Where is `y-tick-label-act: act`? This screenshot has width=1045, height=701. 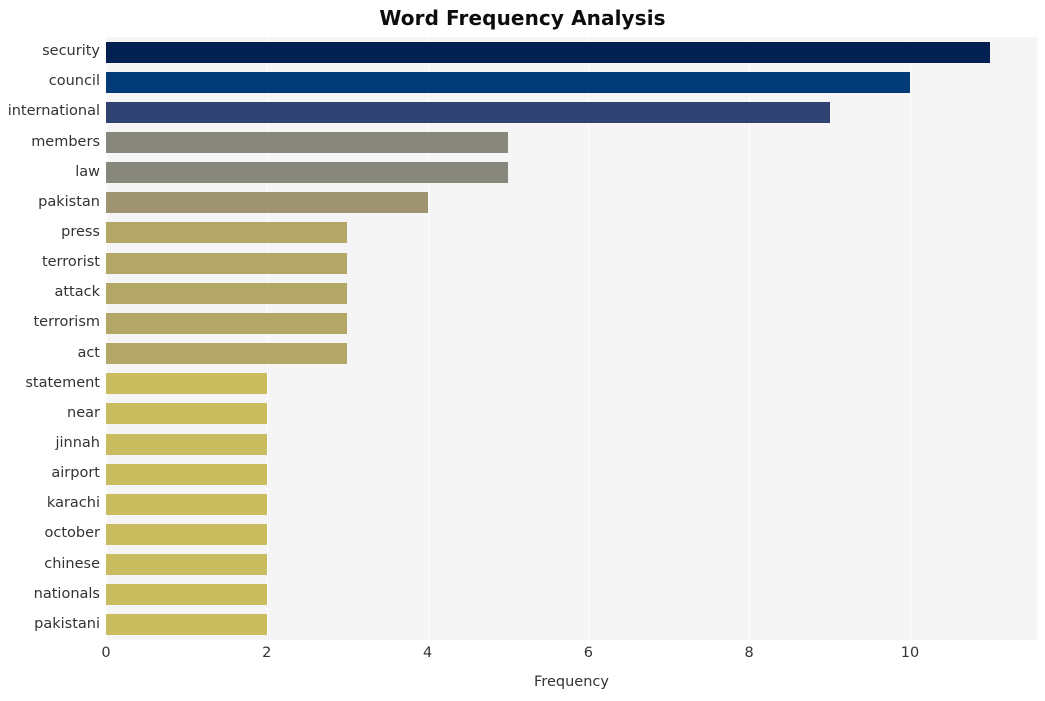 y-tick-label-act: act is located at coordinates (88, 352).